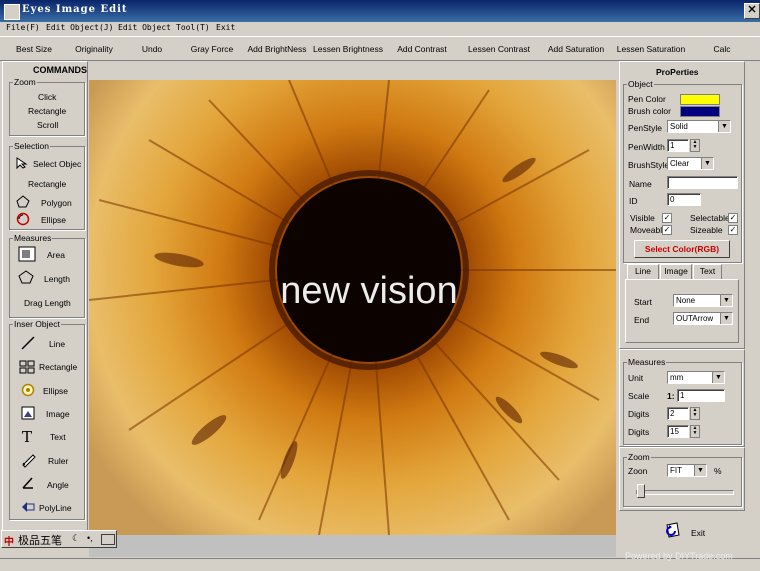 This screenshot has width=760, height=571. What do you see at coordinates (108, 539) in the screenshot?
I see `keyboard-icon` at bounding box center [108, 539].